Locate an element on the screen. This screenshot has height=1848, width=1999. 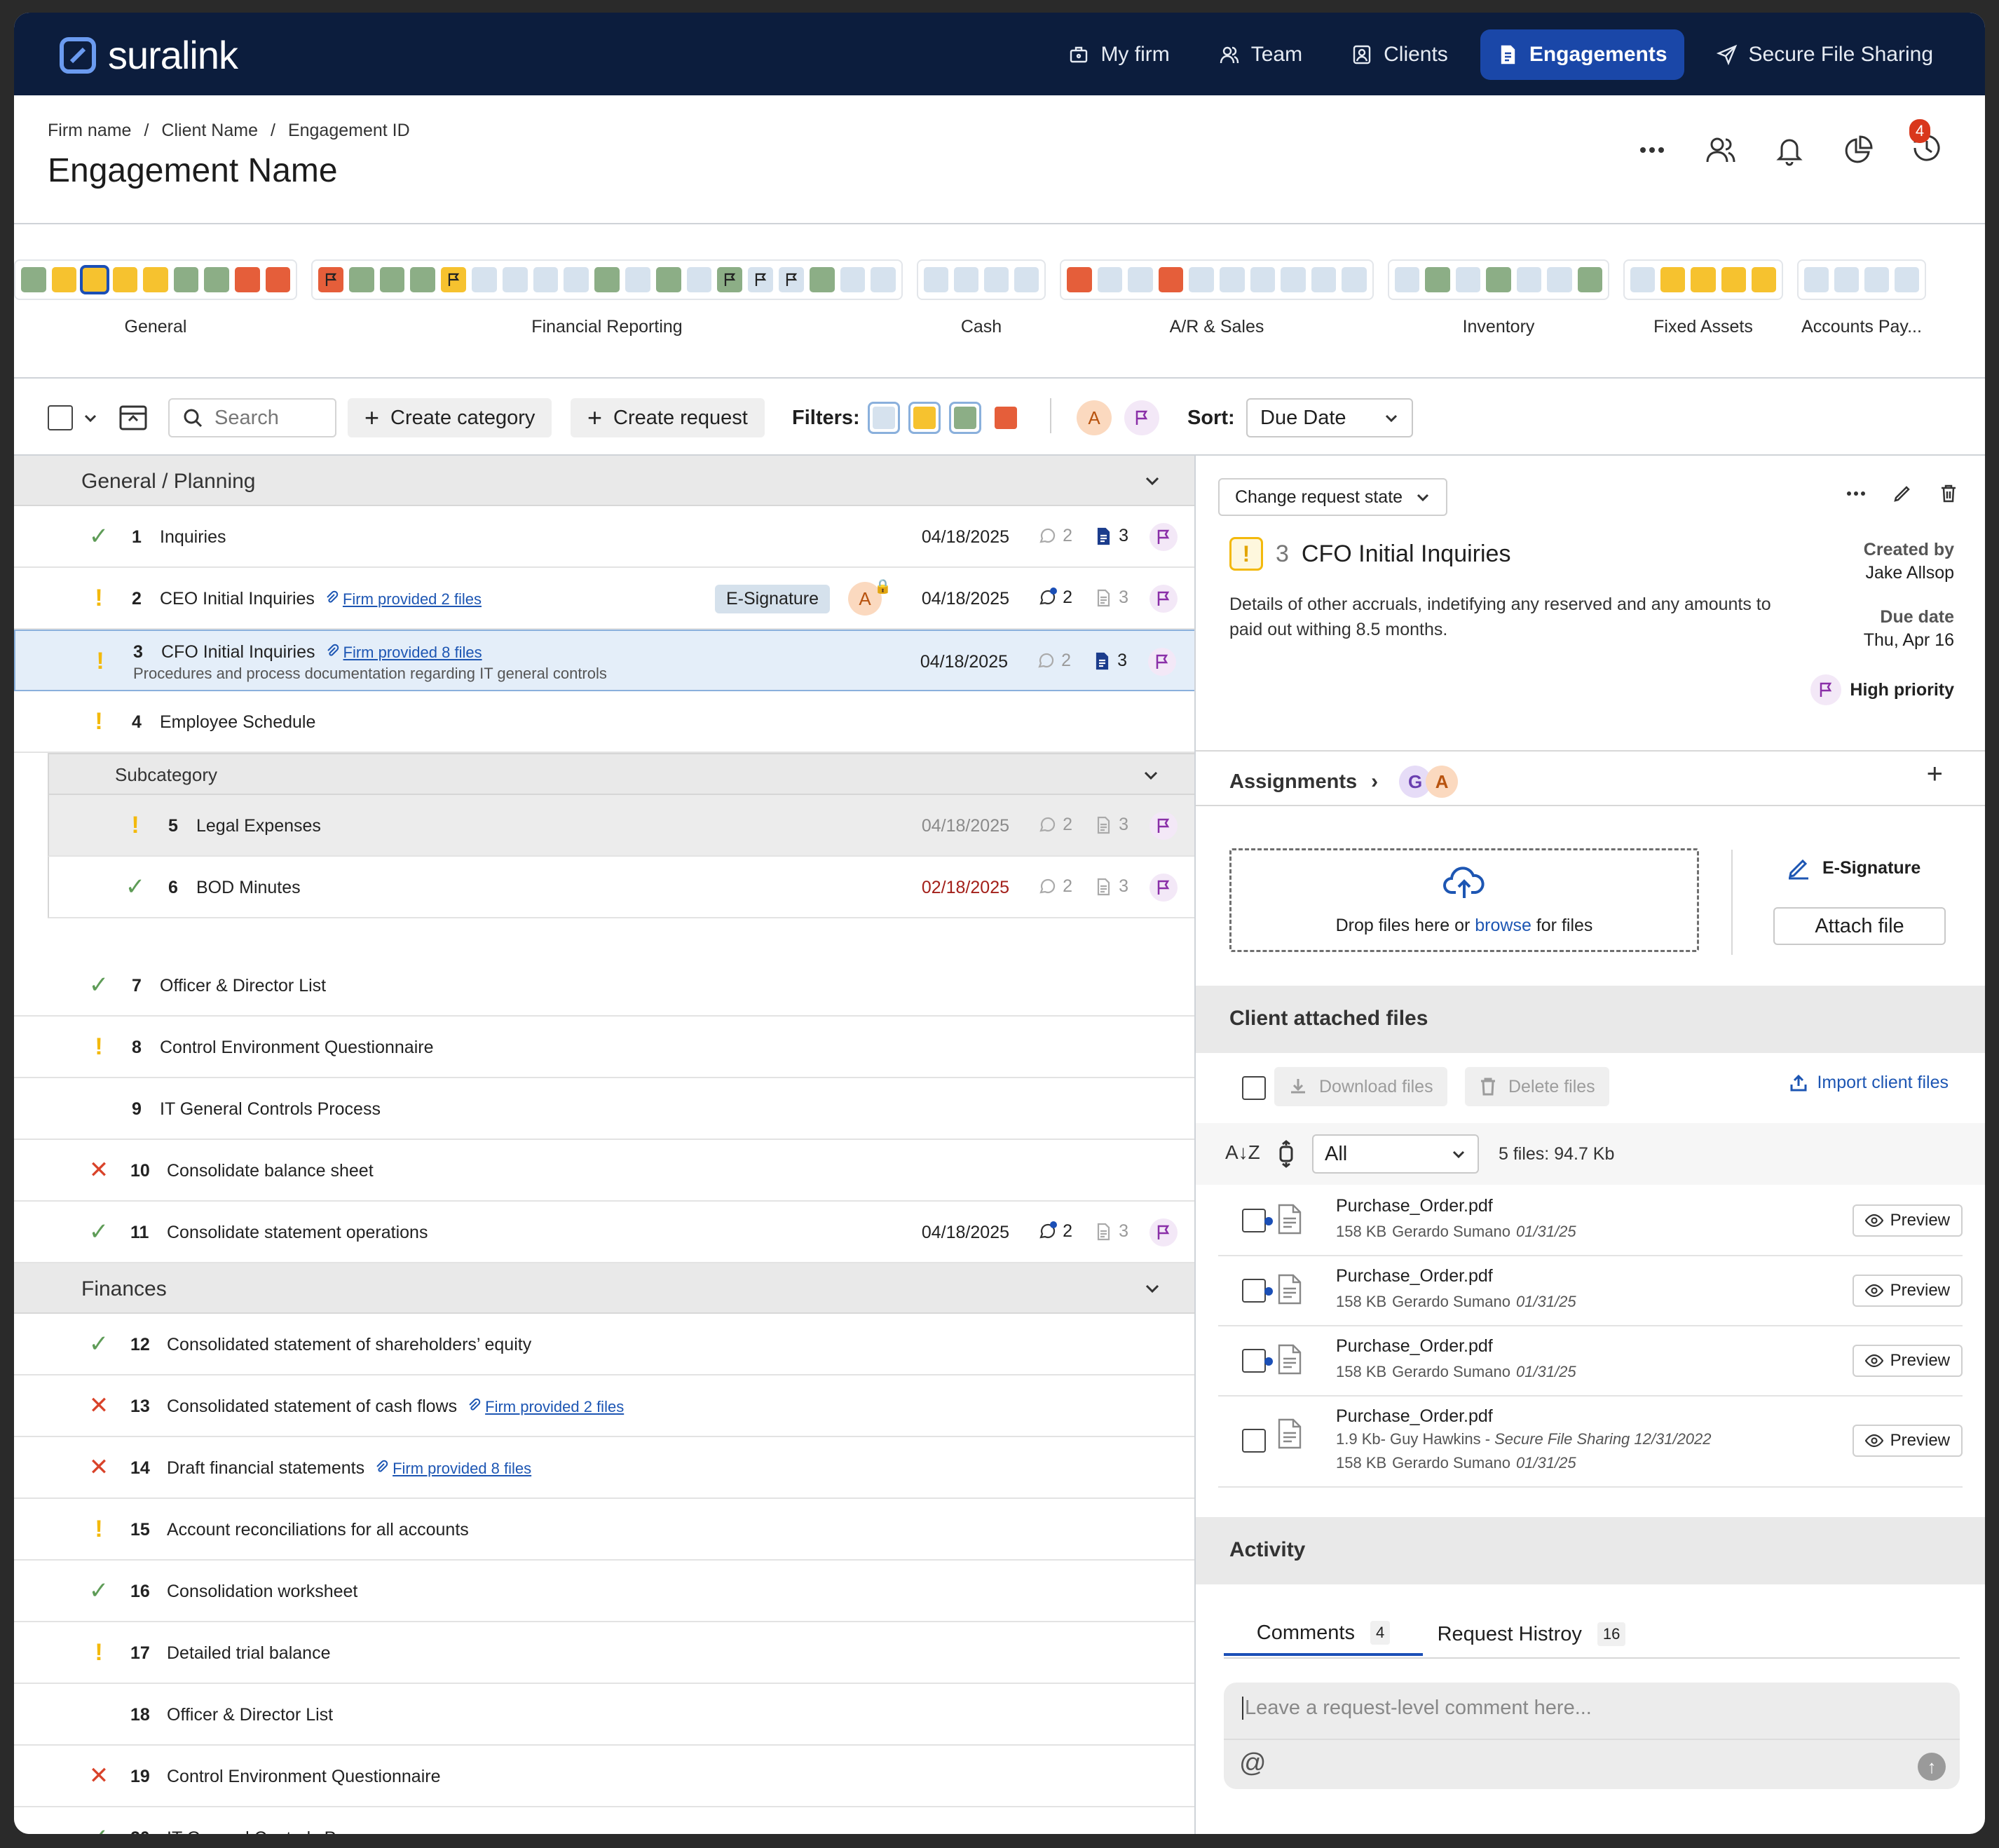
select-all-control is located at coordinates (73, 417).